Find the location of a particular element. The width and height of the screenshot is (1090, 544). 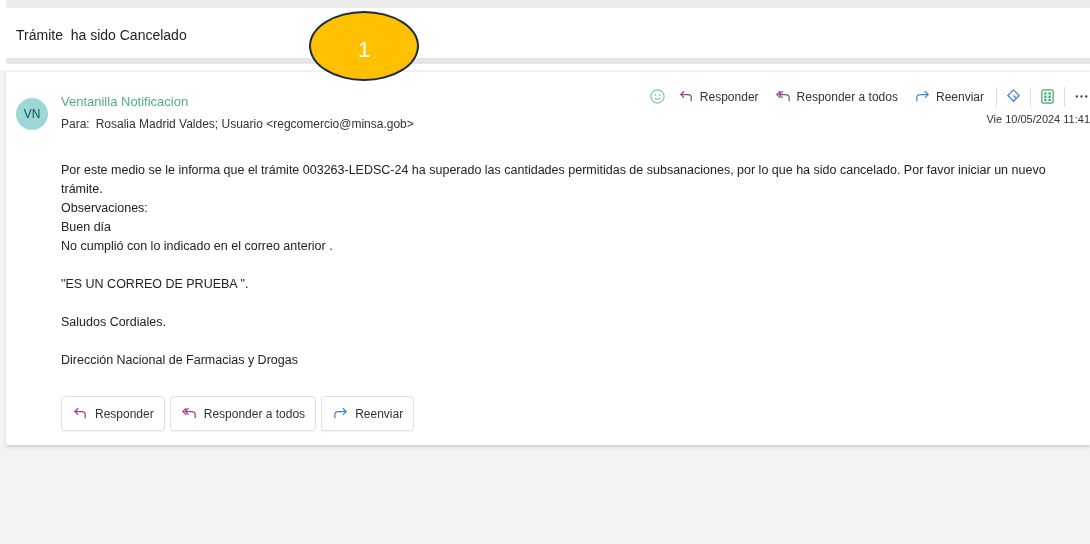

to-label: Para: is located at coordinates (75, 124).